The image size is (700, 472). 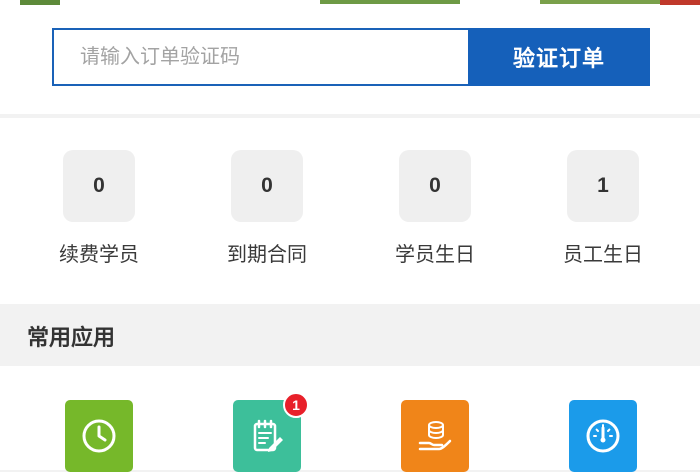 I want to click on stat-staff-birthdays: 1 员工生日, so click(x=603, y=220).